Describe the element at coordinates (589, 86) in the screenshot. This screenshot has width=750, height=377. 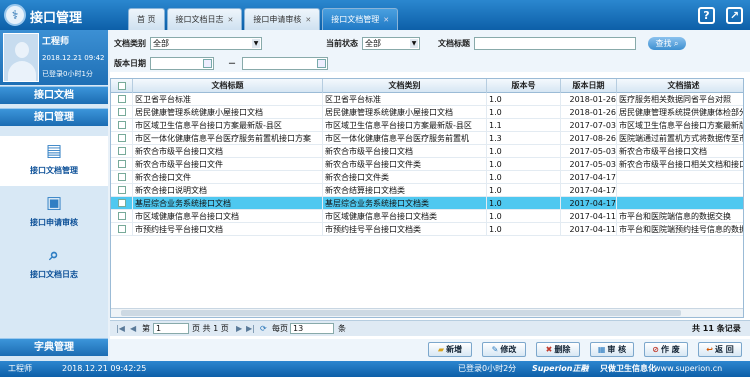
I see `col-date: 版本日期` at that location.